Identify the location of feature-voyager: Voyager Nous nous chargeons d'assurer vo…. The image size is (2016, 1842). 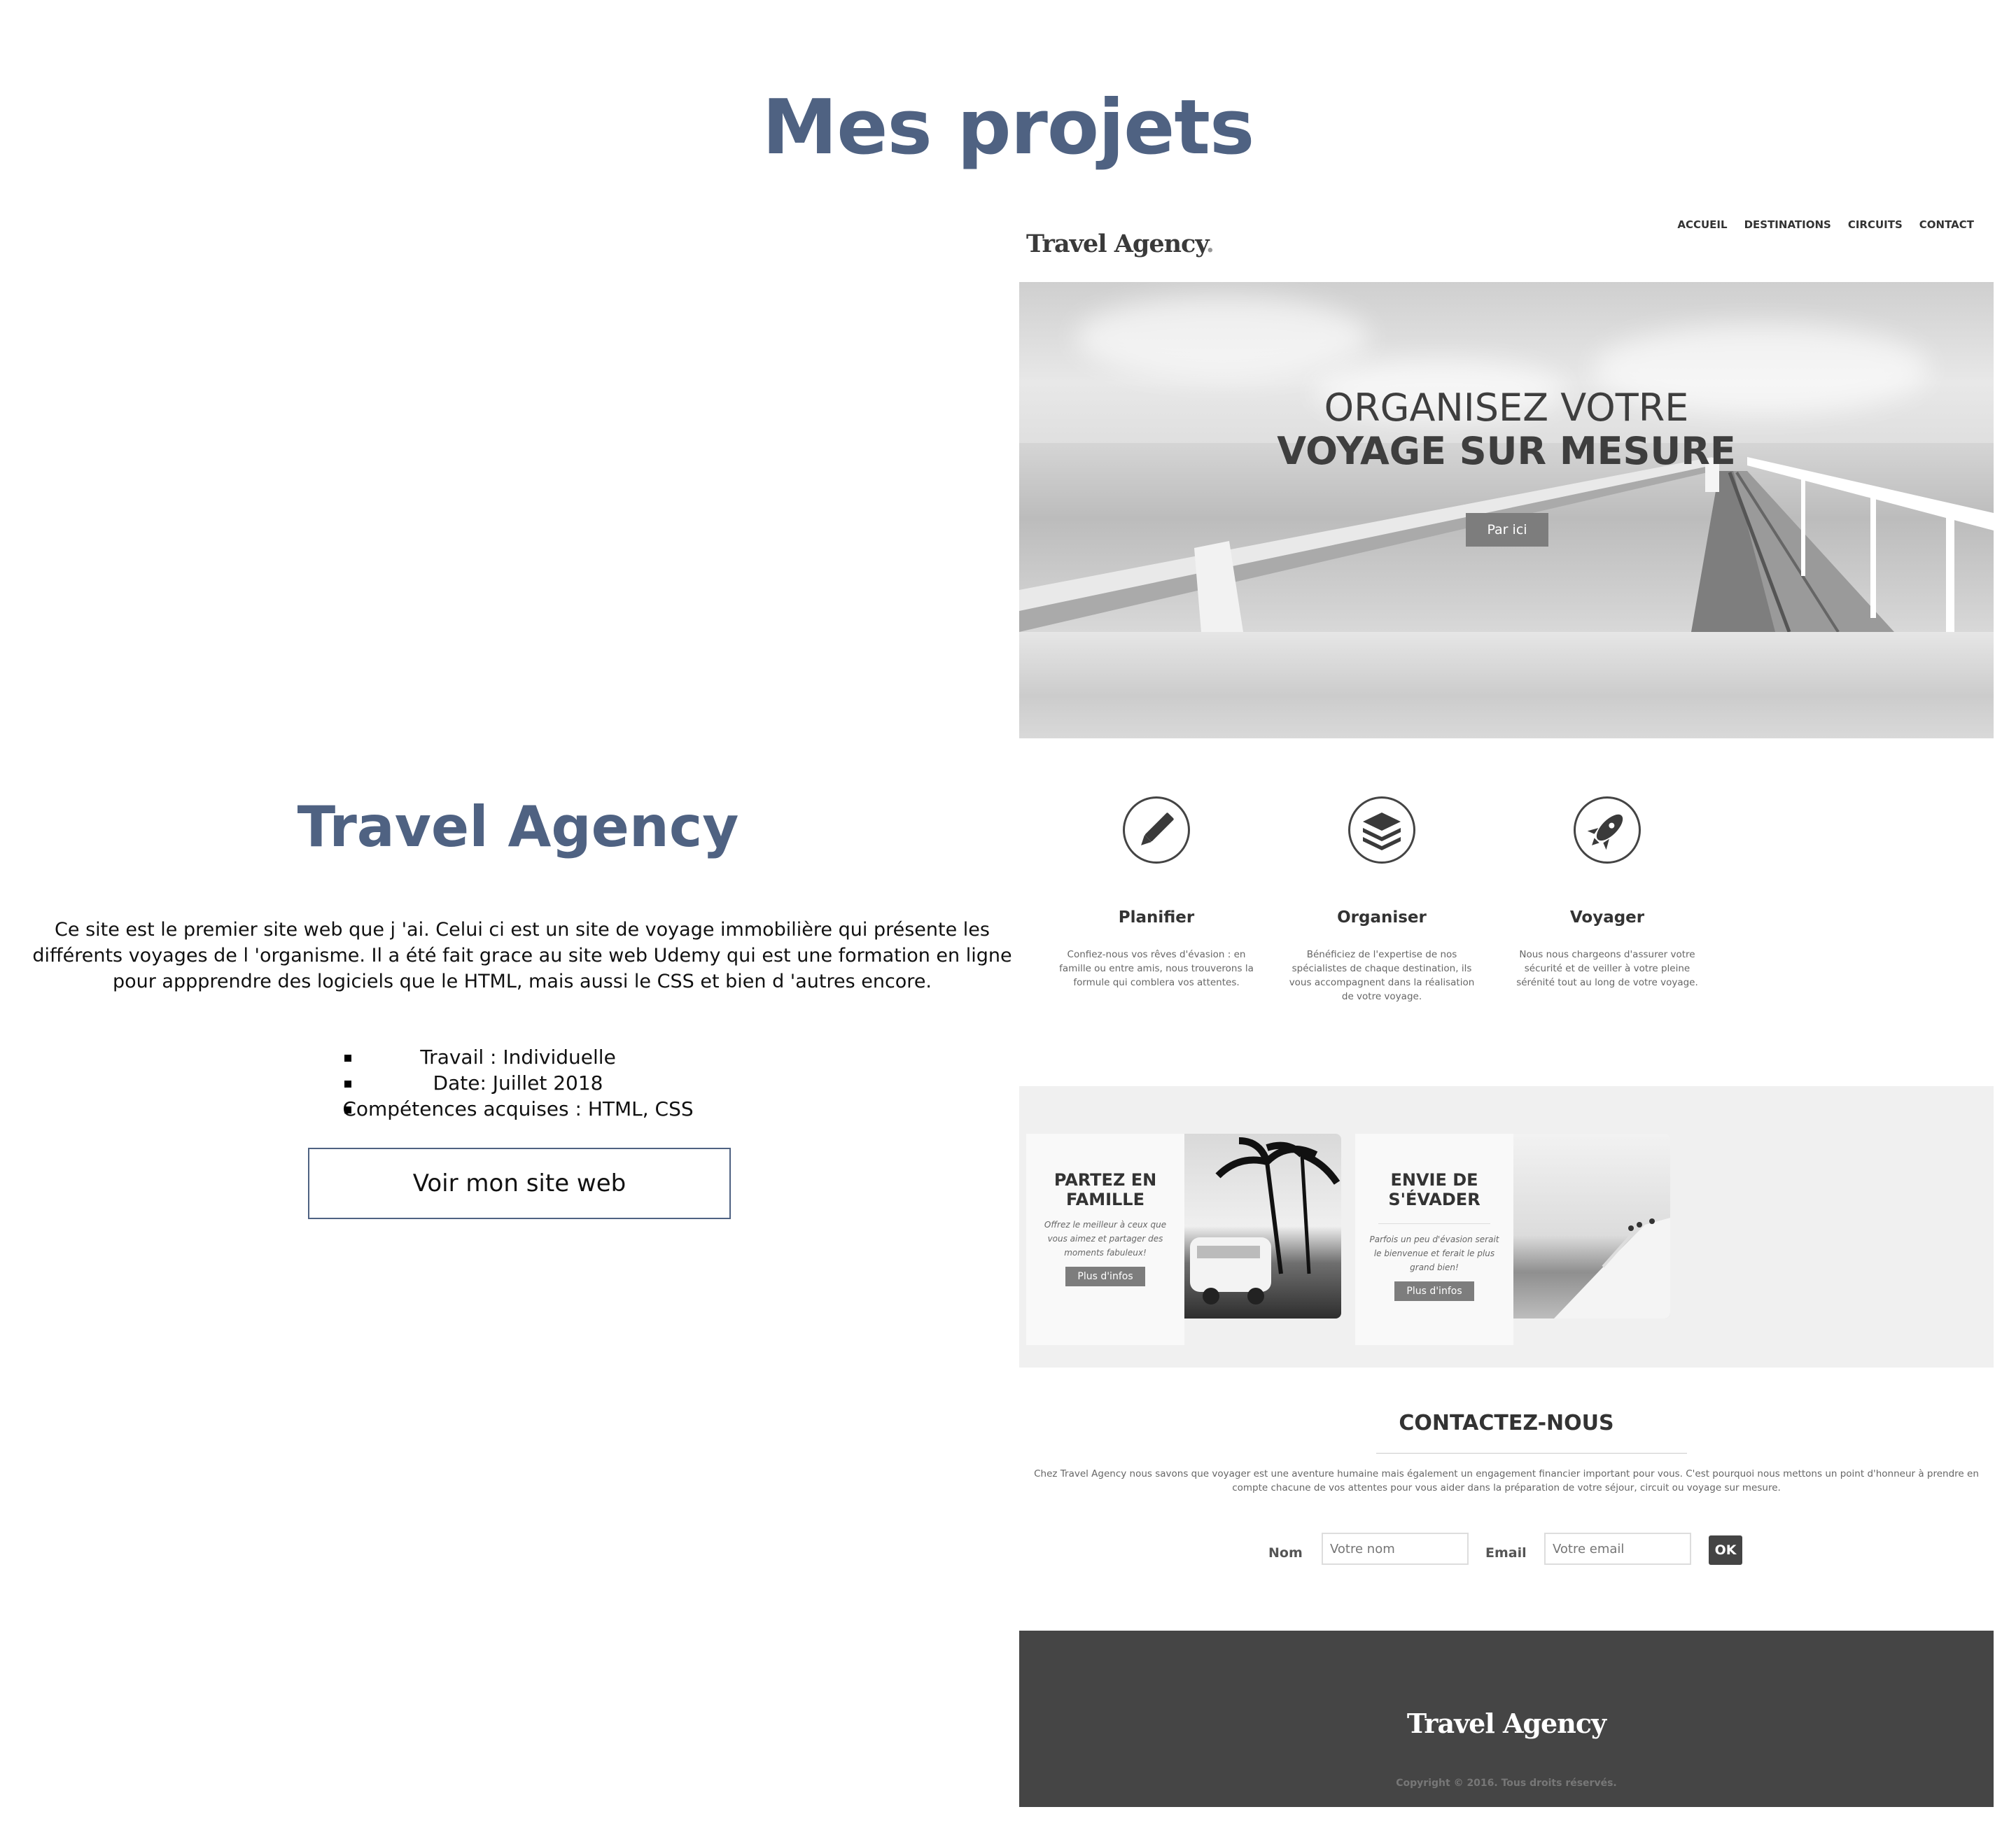
(1607, 893).